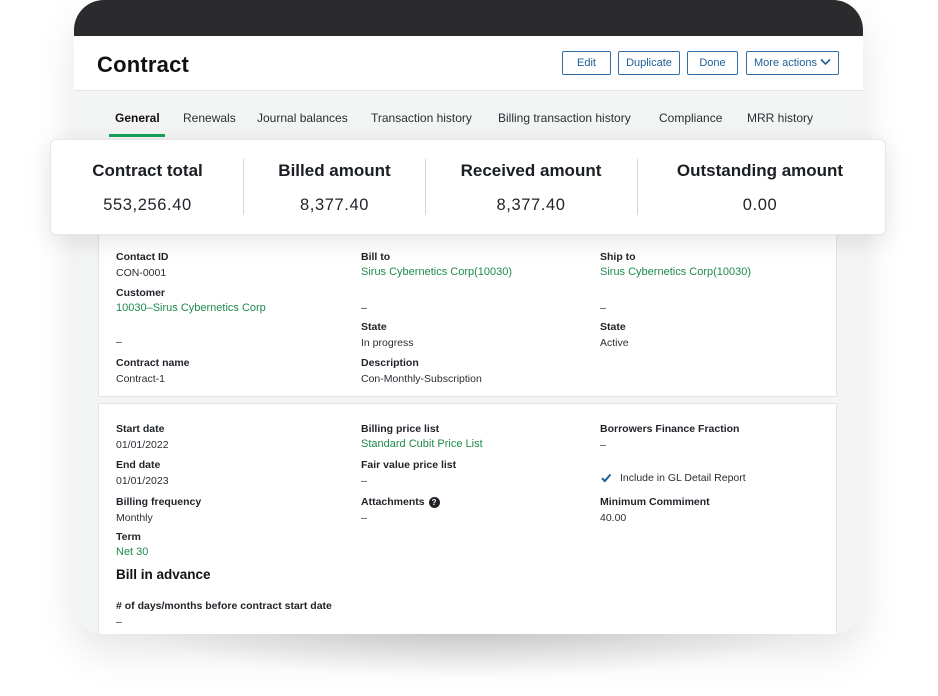 This screenshot has height=696, width=938. What do you see at coordinates (421, 379) in the screenshot?
I see `description-value: Con-Monthly-Subscription` at bounding box center [421, 379].